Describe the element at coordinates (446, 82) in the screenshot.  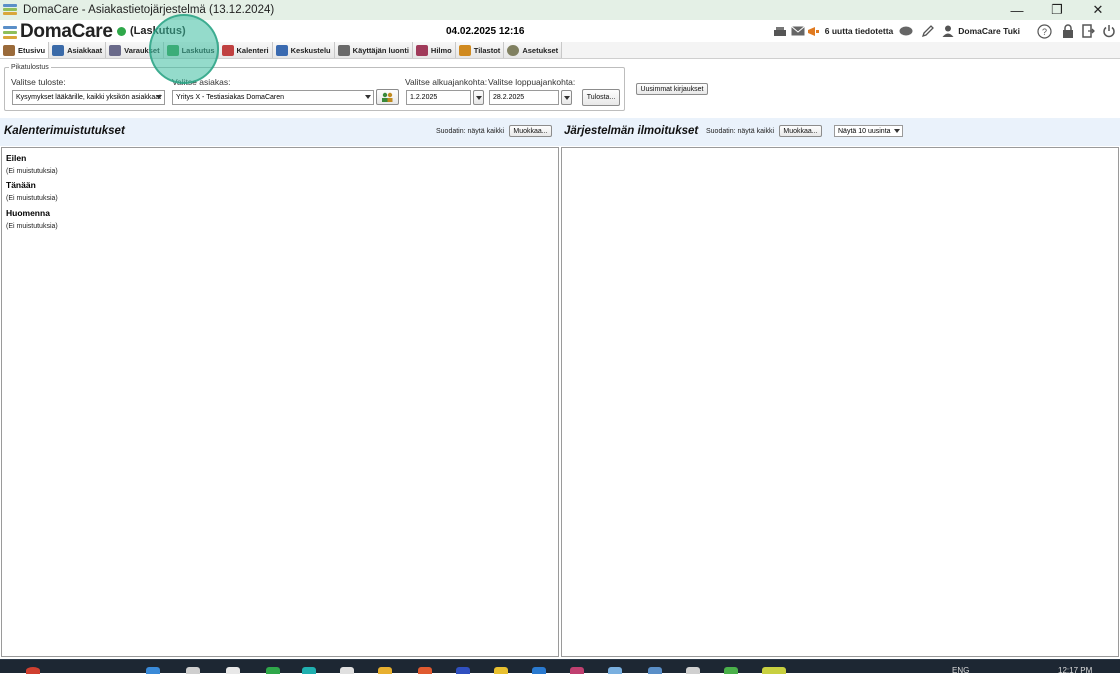
I see `start-date-label: Valitse alkuajankohta:` at that location.